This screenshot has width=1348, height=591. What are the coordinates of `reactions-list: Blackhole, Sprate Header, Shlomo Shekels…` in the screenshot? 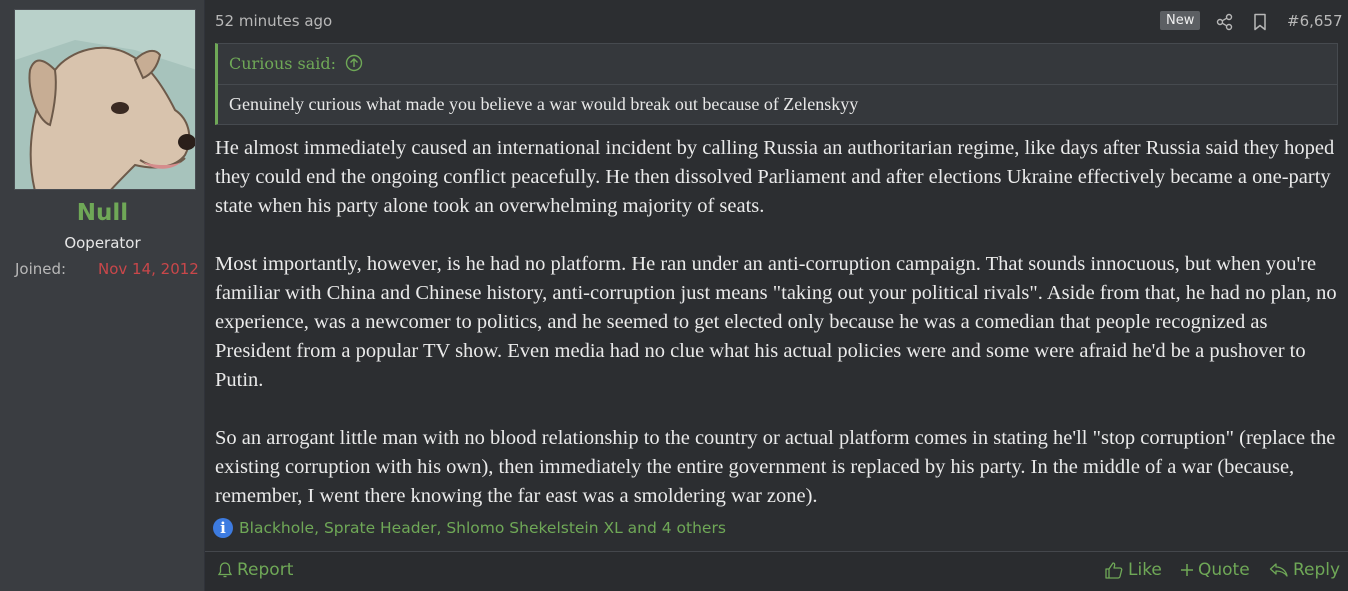 It's located at (482, 528).